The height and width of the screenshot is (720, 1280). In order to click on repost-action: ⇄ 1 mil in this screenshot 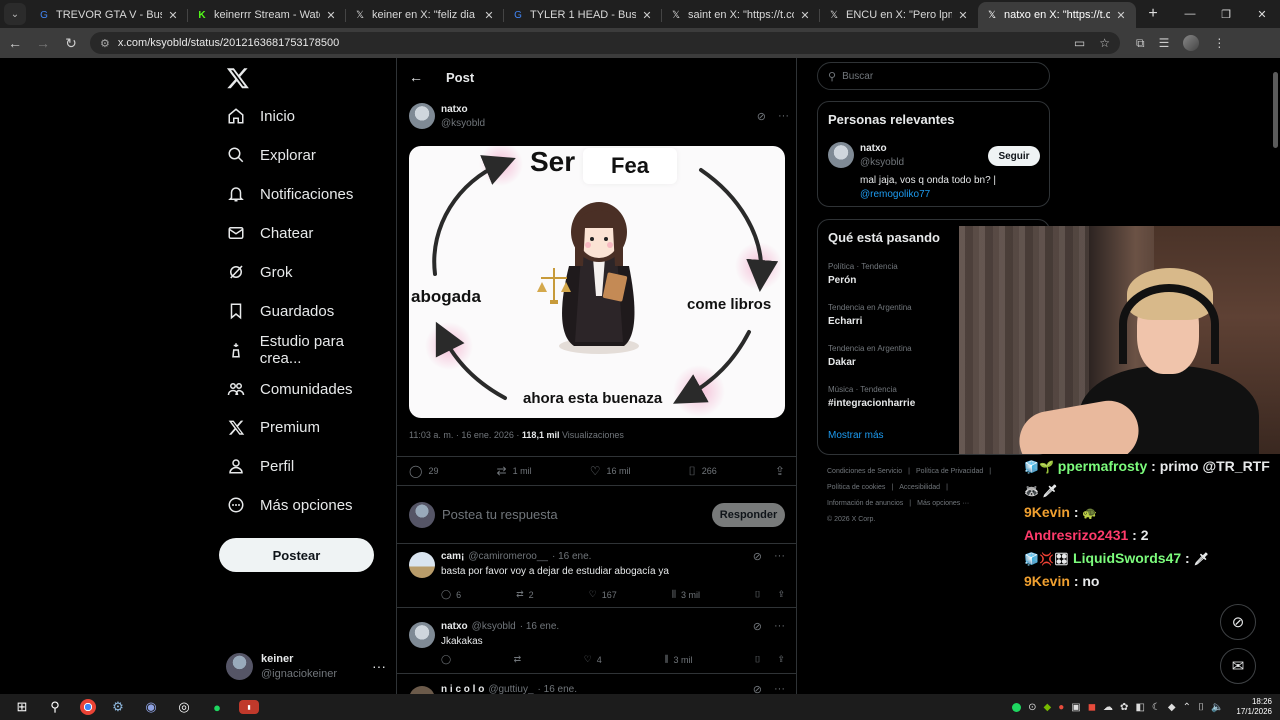, I will do `click(514, 471)`.